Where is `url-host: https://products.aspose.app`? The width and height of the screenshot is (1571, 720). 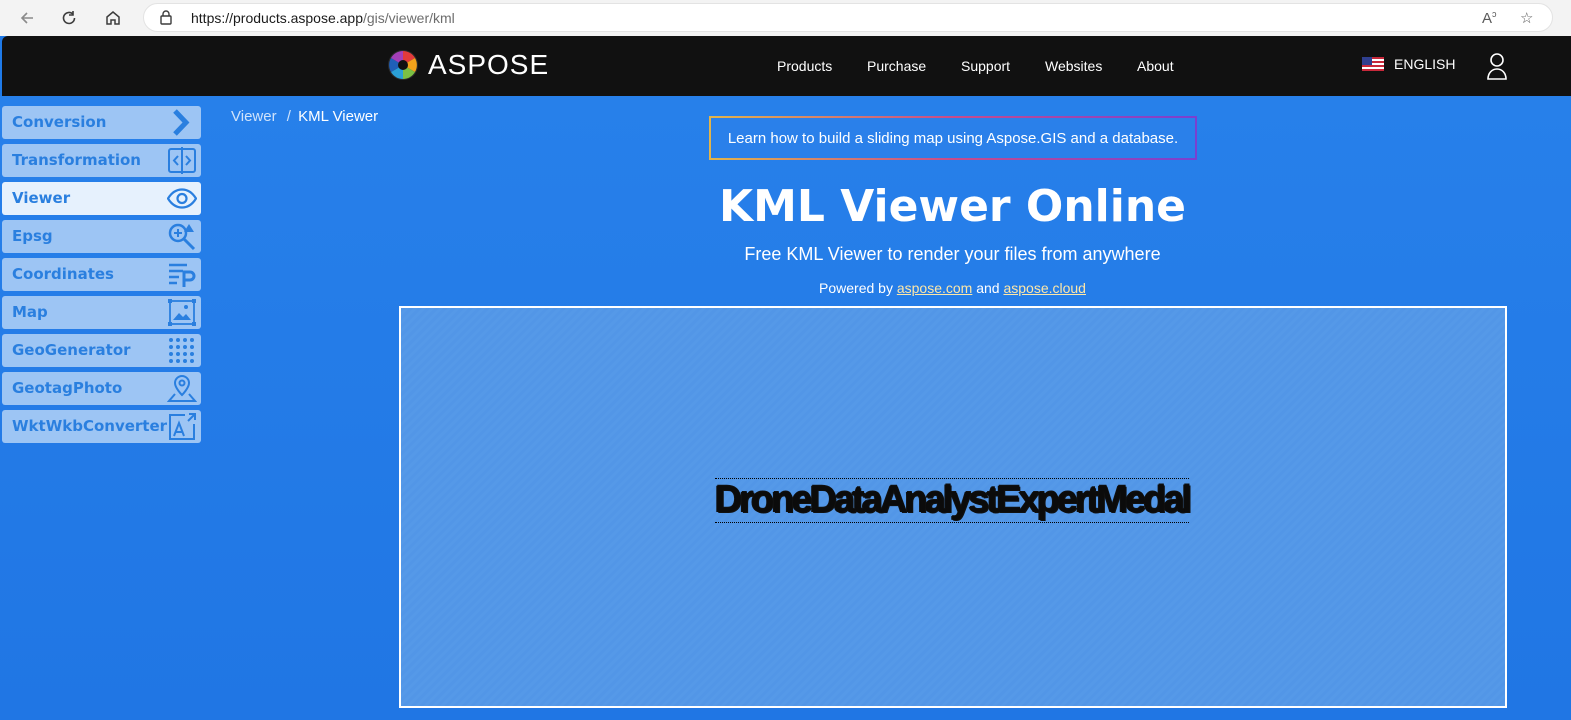 url-host: https://products.aspose.app is located at coordinates (277, 18).